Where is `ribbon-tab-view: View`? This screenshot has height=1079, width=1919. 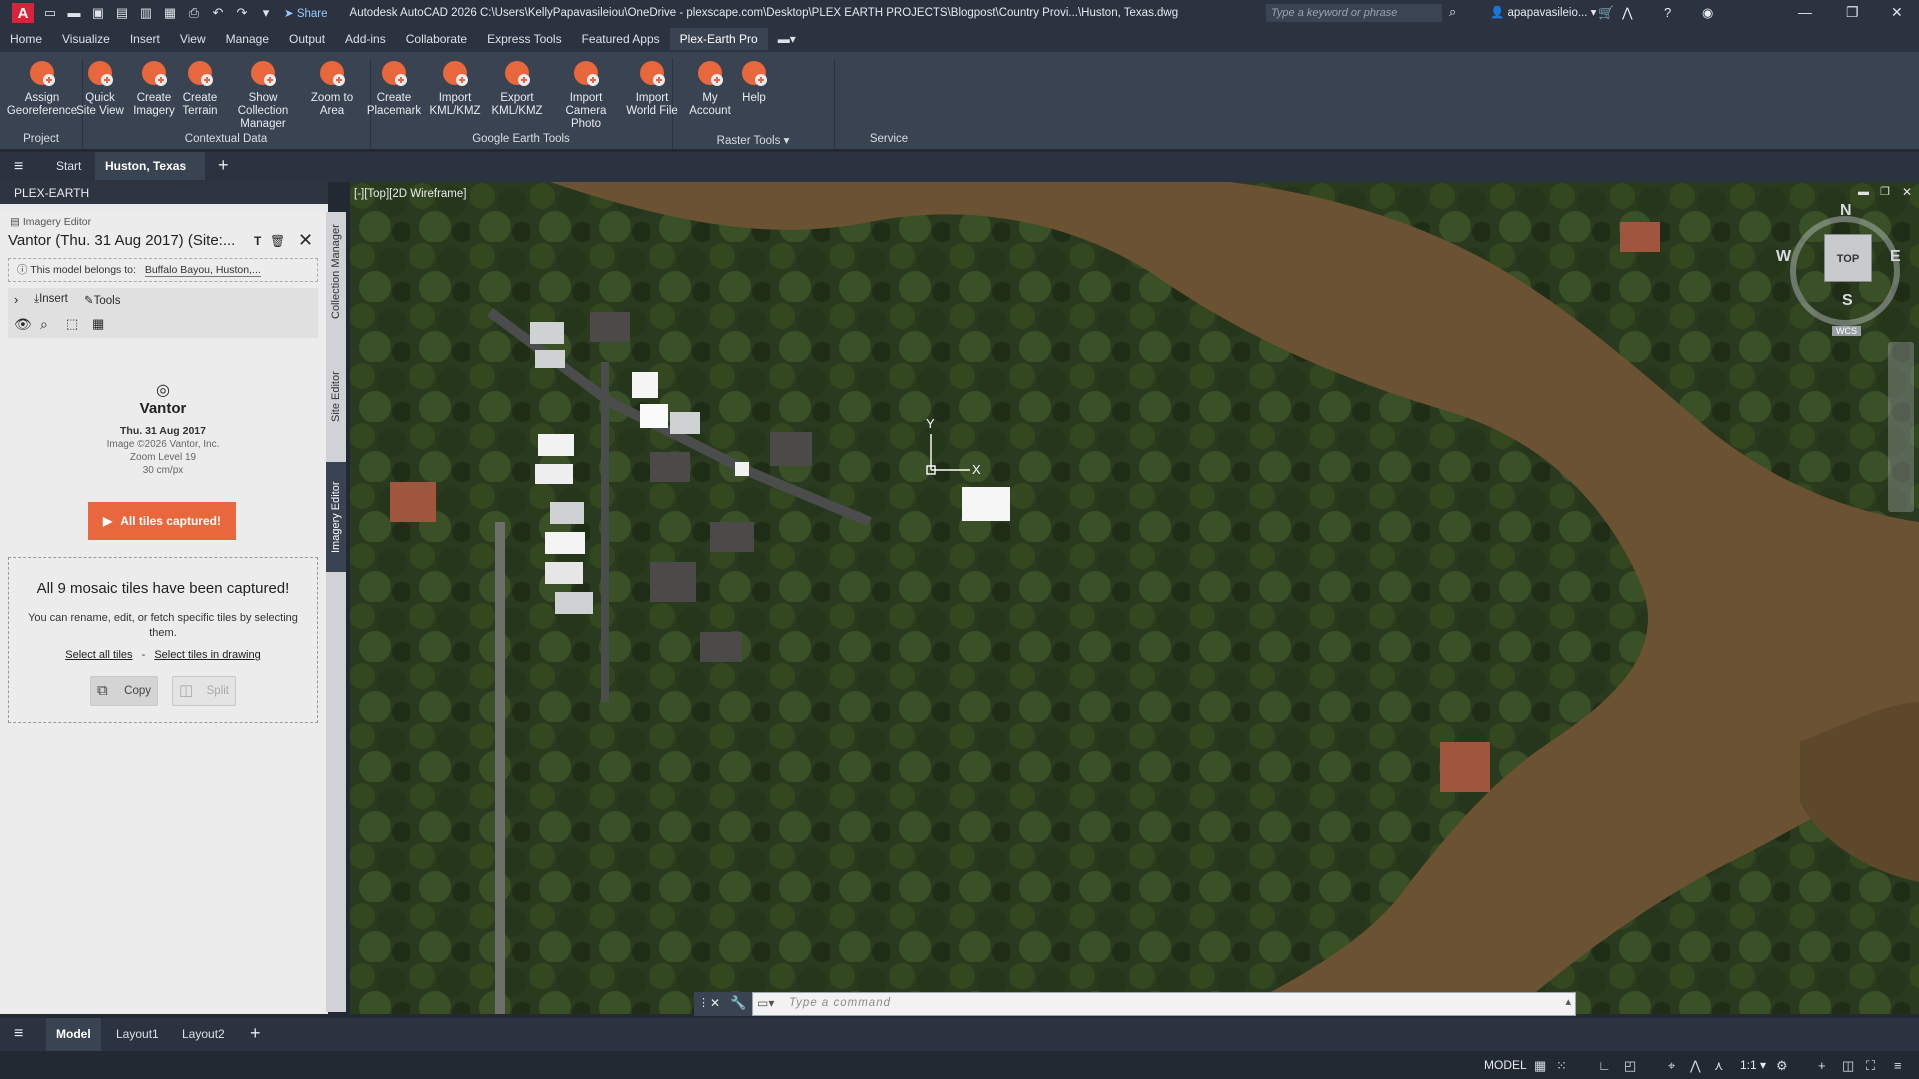
ribbon-tab-view: View is located at coordinates (193, 39).